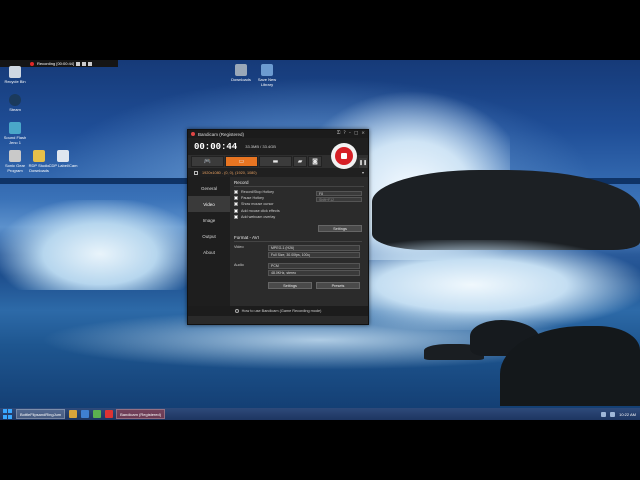  I want to click on audio-format-row: Audio PCM 48.0KHz, stereo, so click(297, 270).